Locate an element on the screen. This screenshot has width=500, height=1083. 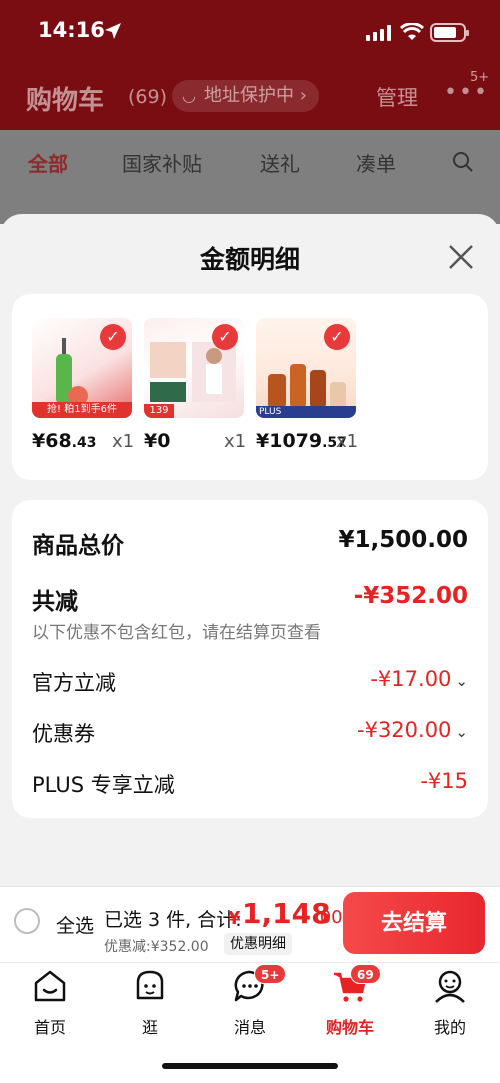
tab-bundle: 凑单 is located at coordinates (376, 162).